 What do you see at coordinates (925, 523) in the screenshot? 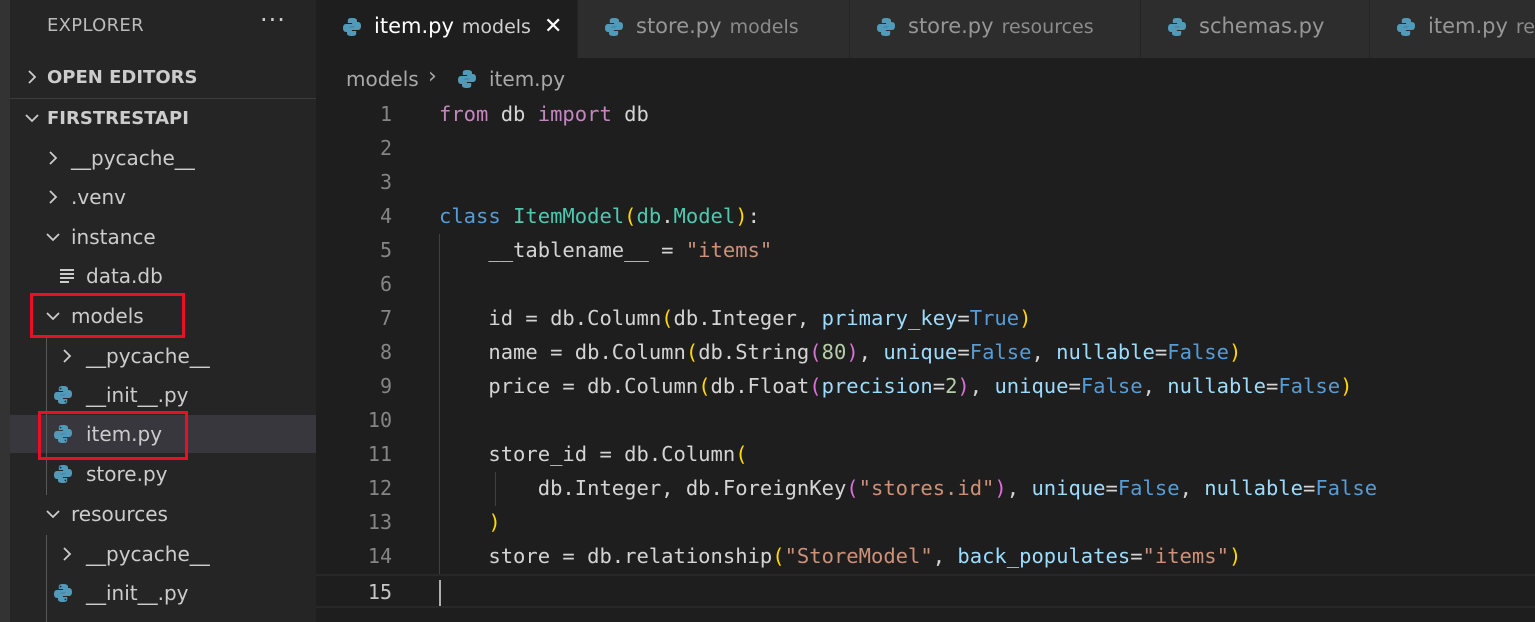
I see `code-line: 13 )` at bounding box center [925, 523].